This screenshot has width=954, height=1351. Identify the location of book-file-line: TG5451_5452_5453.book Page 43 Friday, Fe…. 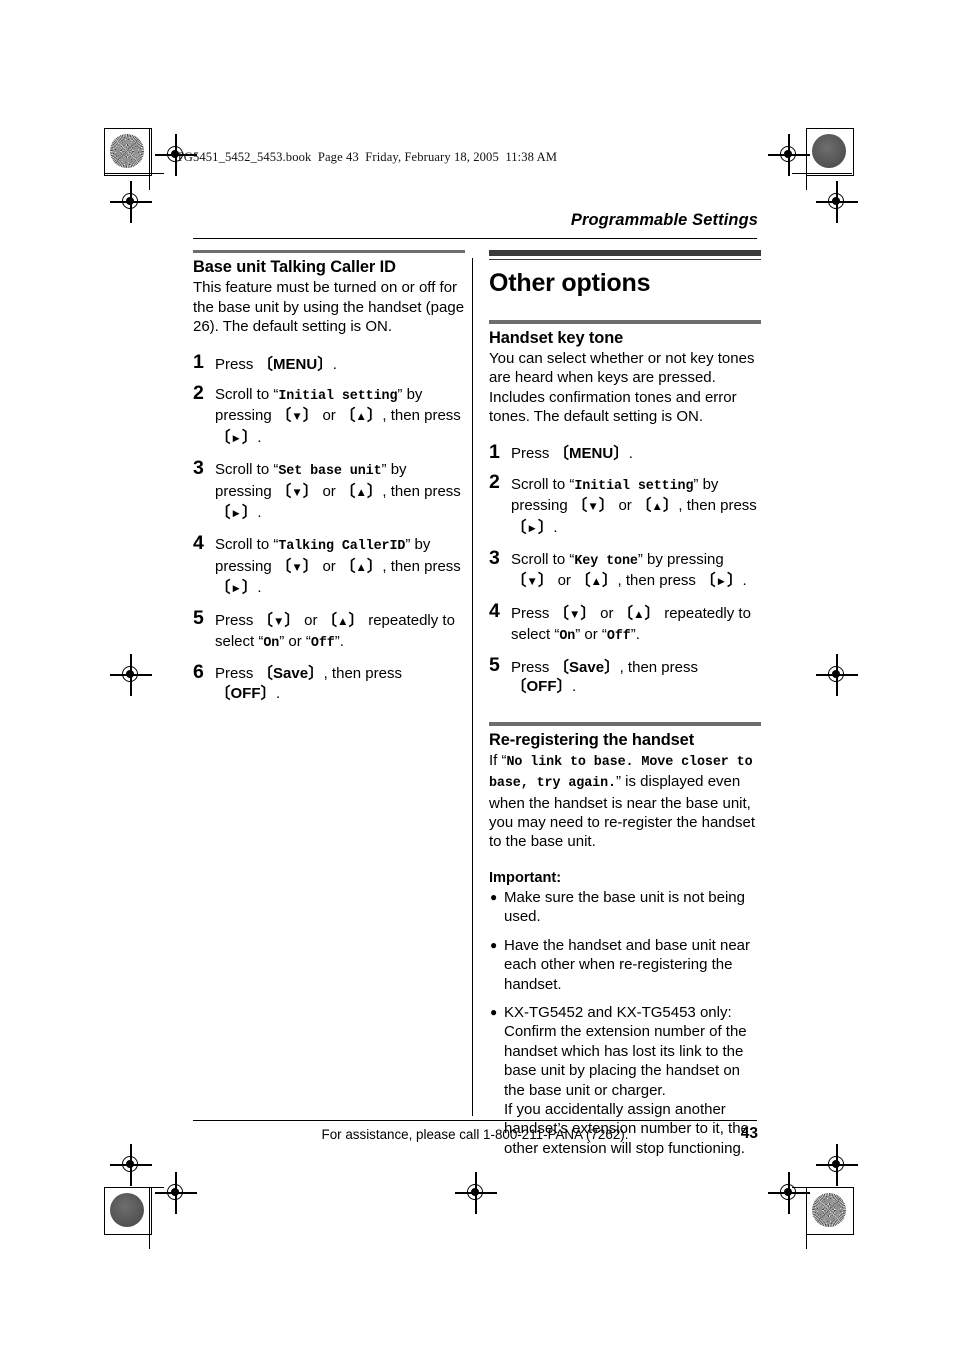
(367, 157).